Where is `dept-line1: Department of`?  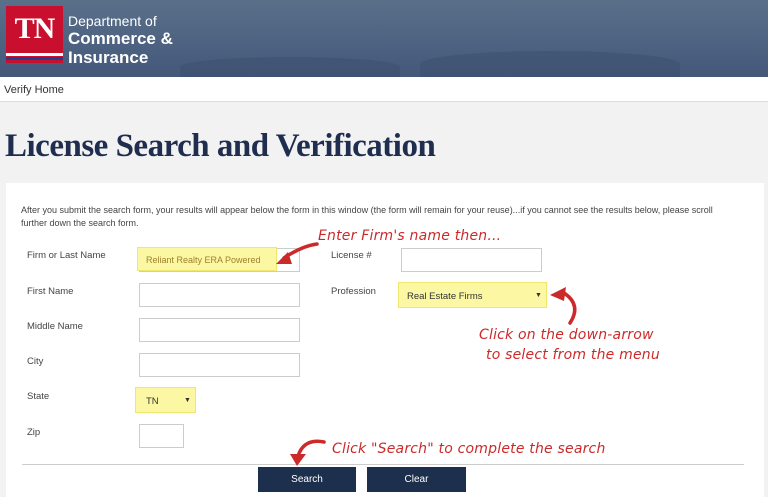
dept-line1: Department of is located at coordinates (112, 21).